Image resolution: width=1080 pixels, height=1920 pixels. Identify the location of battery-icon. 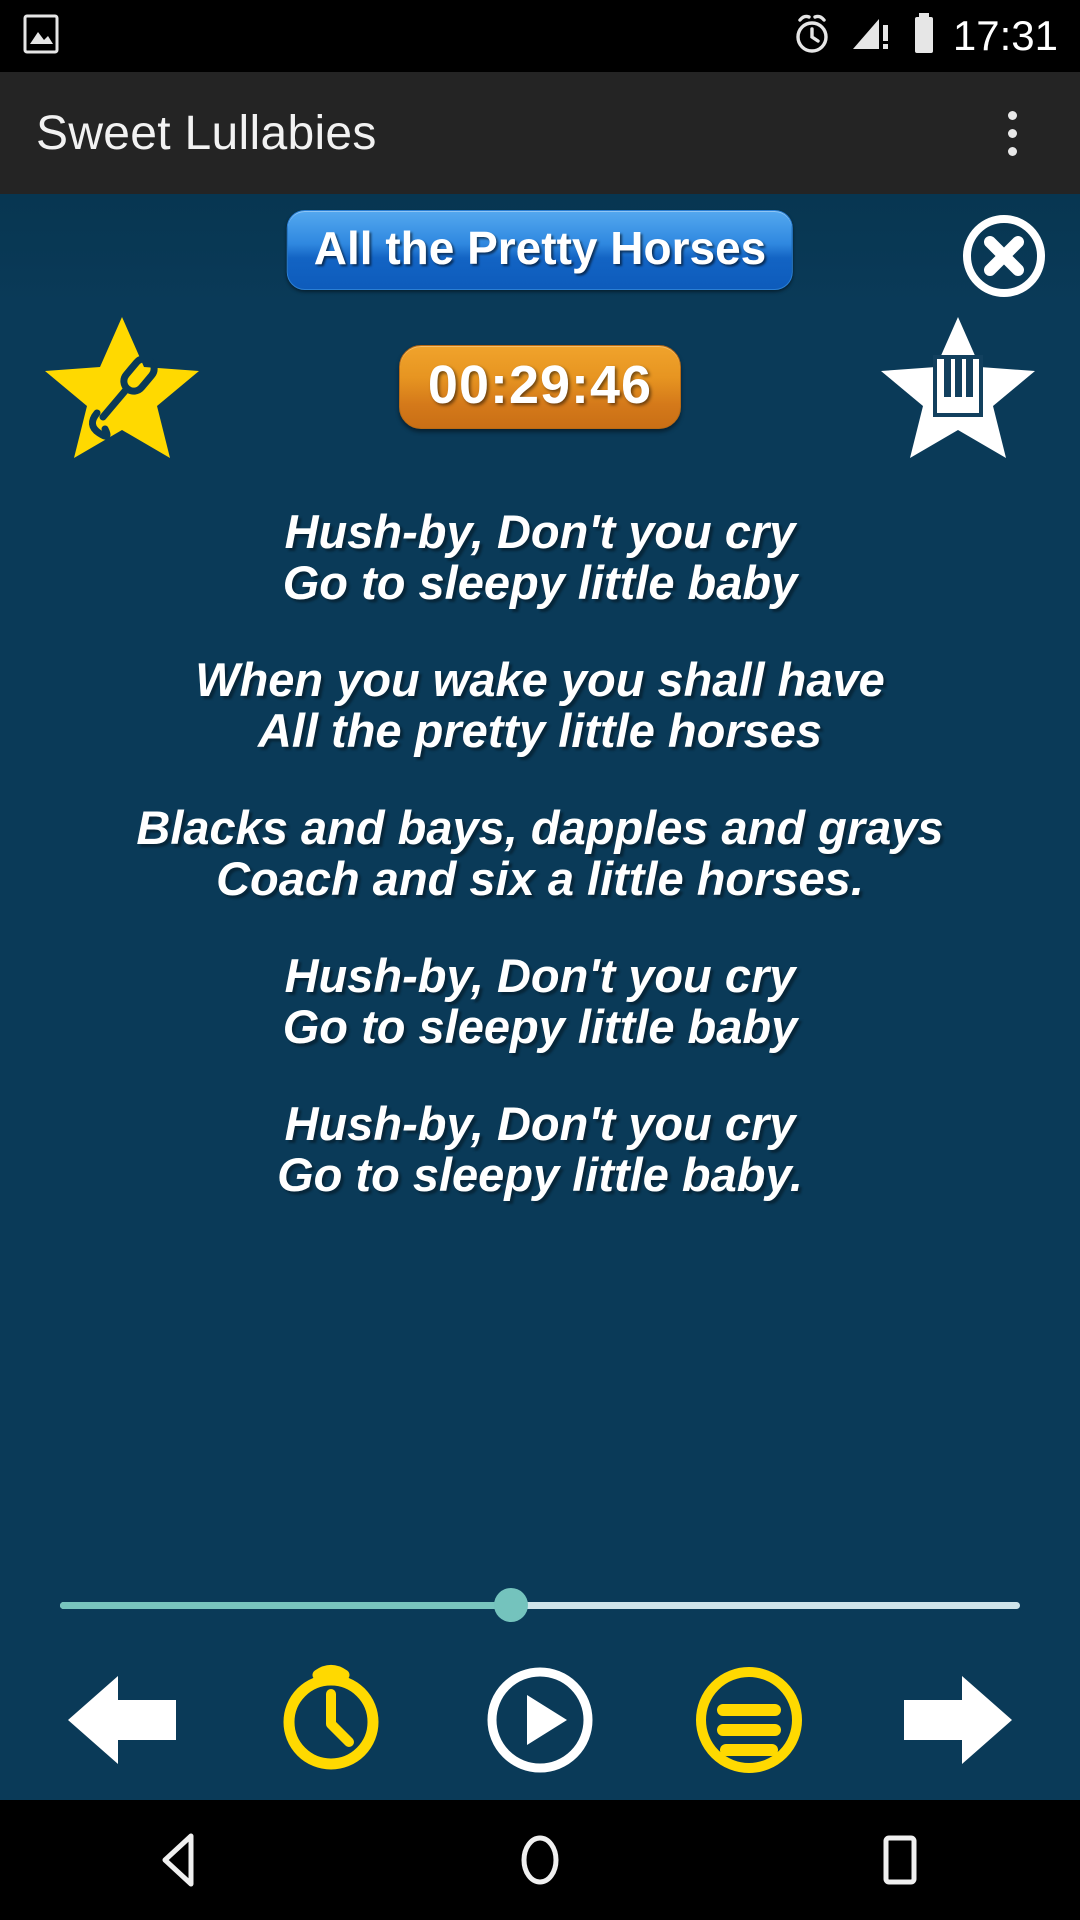
(924, 36).